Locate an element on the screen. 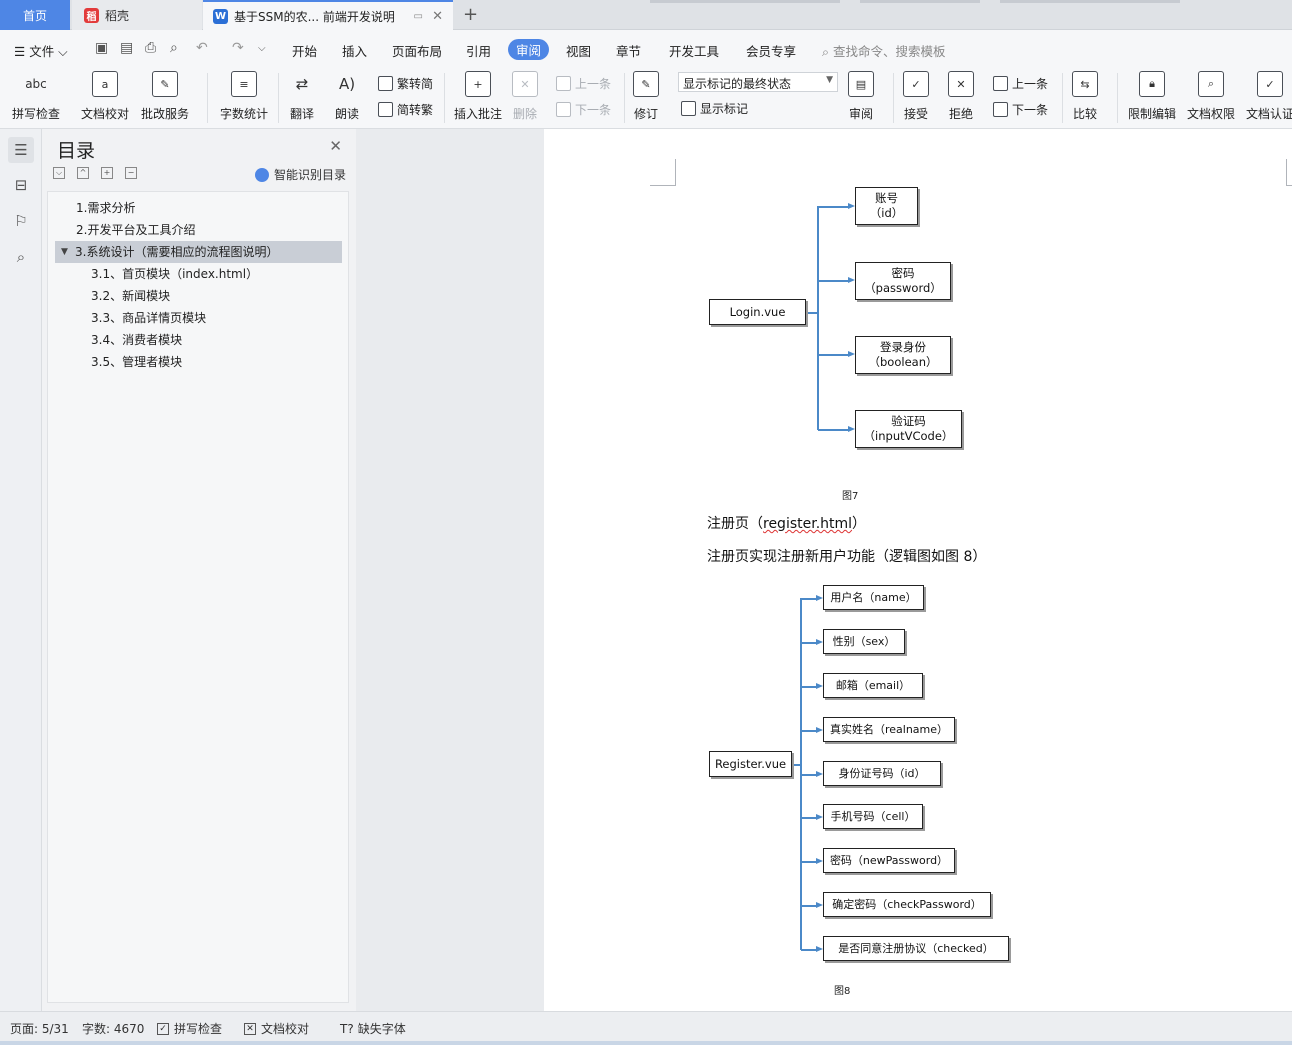 The width and height of the screenshot is (1292, 1045). tab-daoke: 稻 稻壳 is located at coordinates (137, 15).